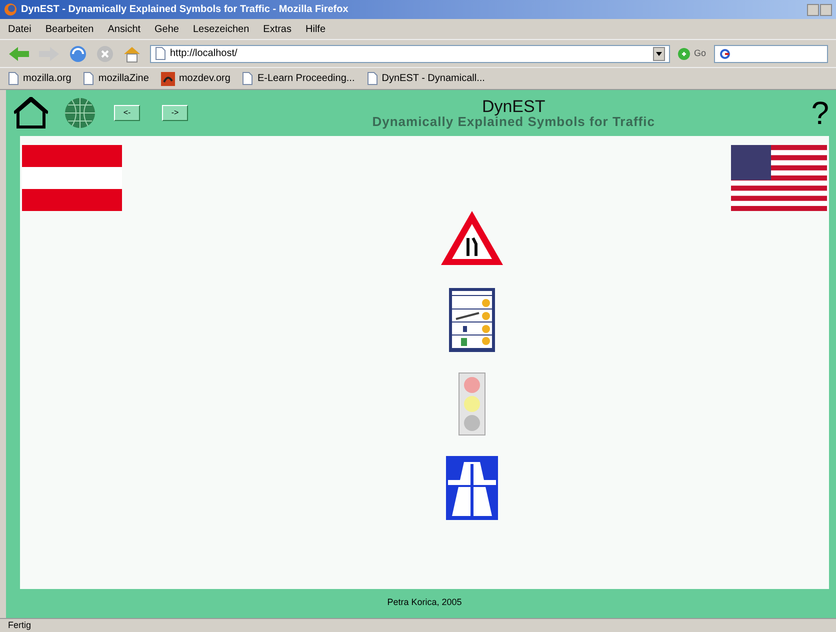 This screenshot has height=632, width=836. Describe the element at coordinates (277, 29) in the screenshot. I see `menu-item: Extras` at that location.